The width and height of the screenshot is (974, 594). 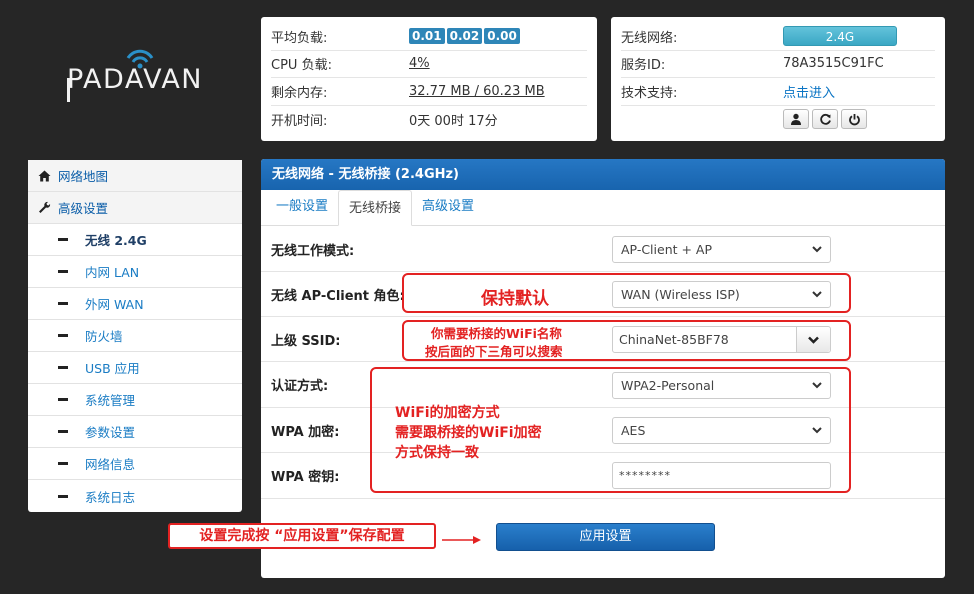 I want to click on cpu-value: 4%, so click(x=419, y=63).